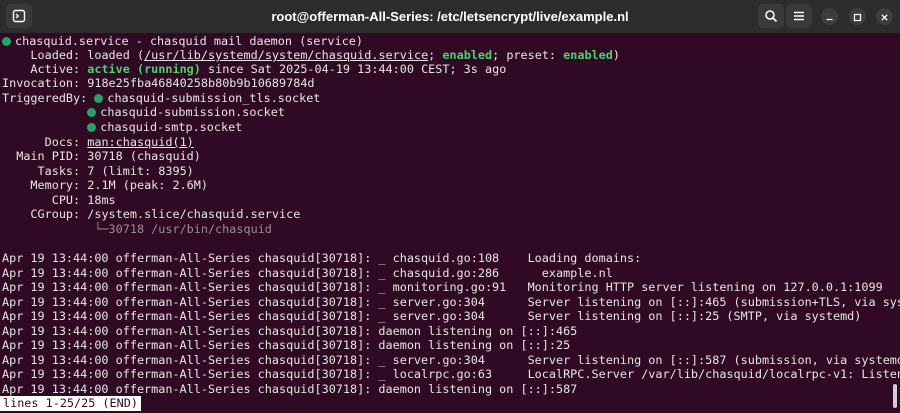  Describe the element at coordinates (144, 156) in the screenshot. I see `mainpid-value: 30718 (chasquid)` at that location.